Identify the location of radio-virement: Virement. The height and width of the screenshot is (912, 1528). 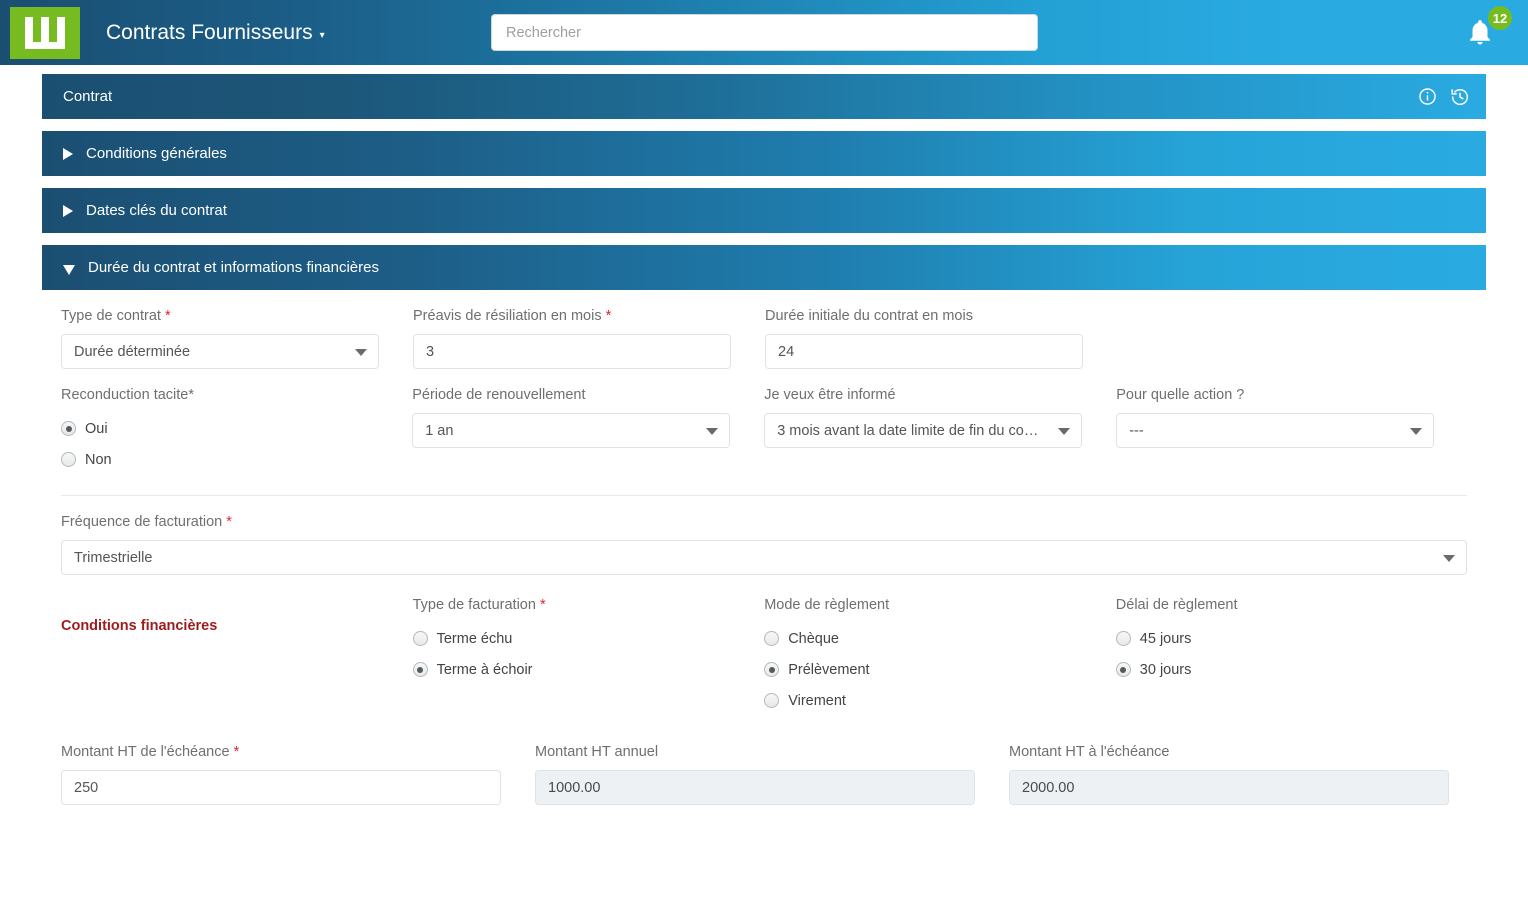
(923, 700).